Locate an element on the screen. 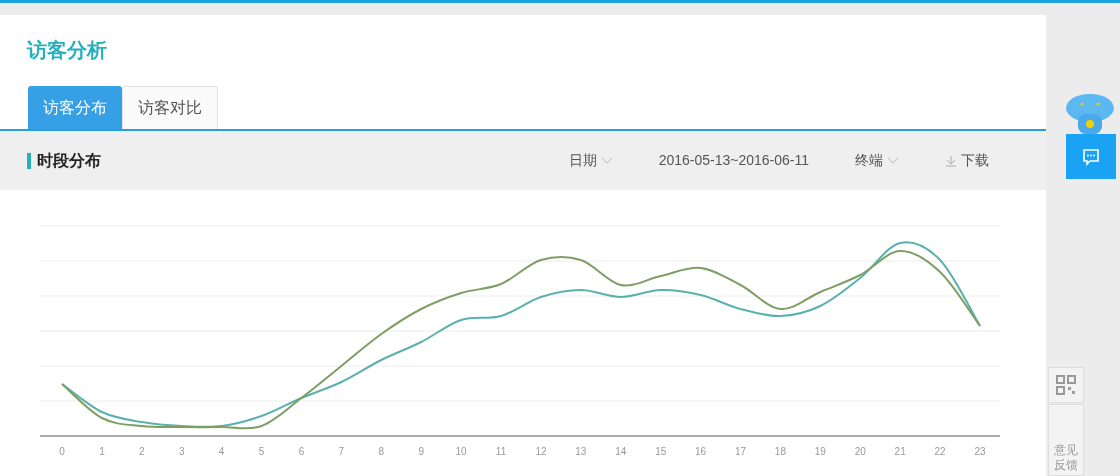  axis-label: 12 is located at coordinates (541, 452).